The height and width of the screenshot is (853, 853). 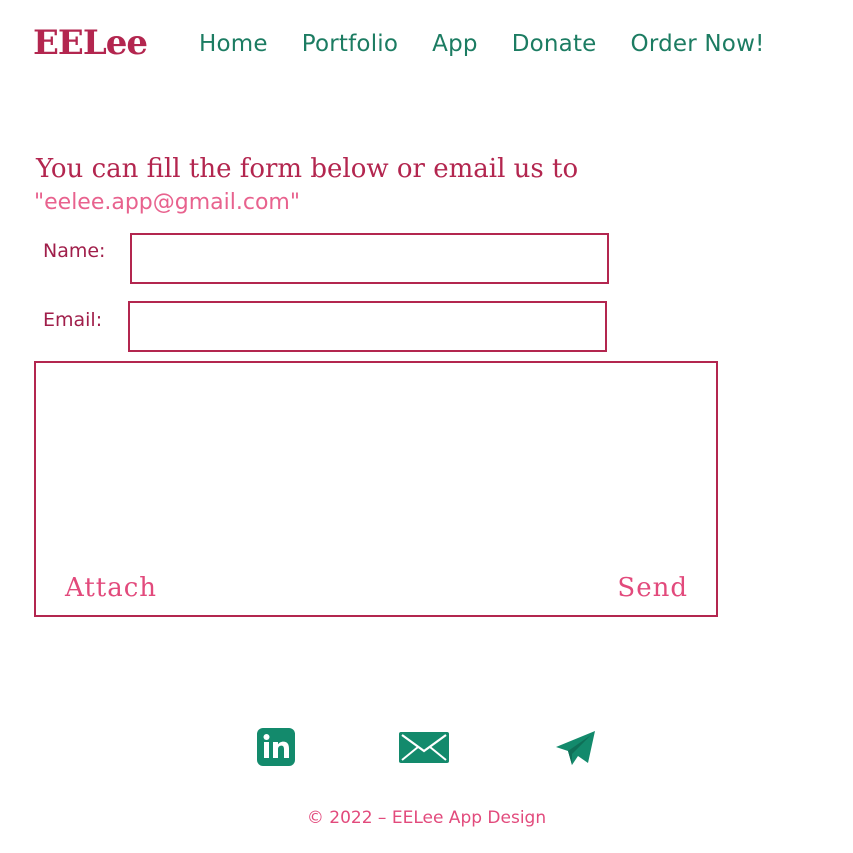 What do you see at coordinates (350, 44) in the screenshot?
I see `nav-portfolio: Portfolio` at bounding box center [350, 44].